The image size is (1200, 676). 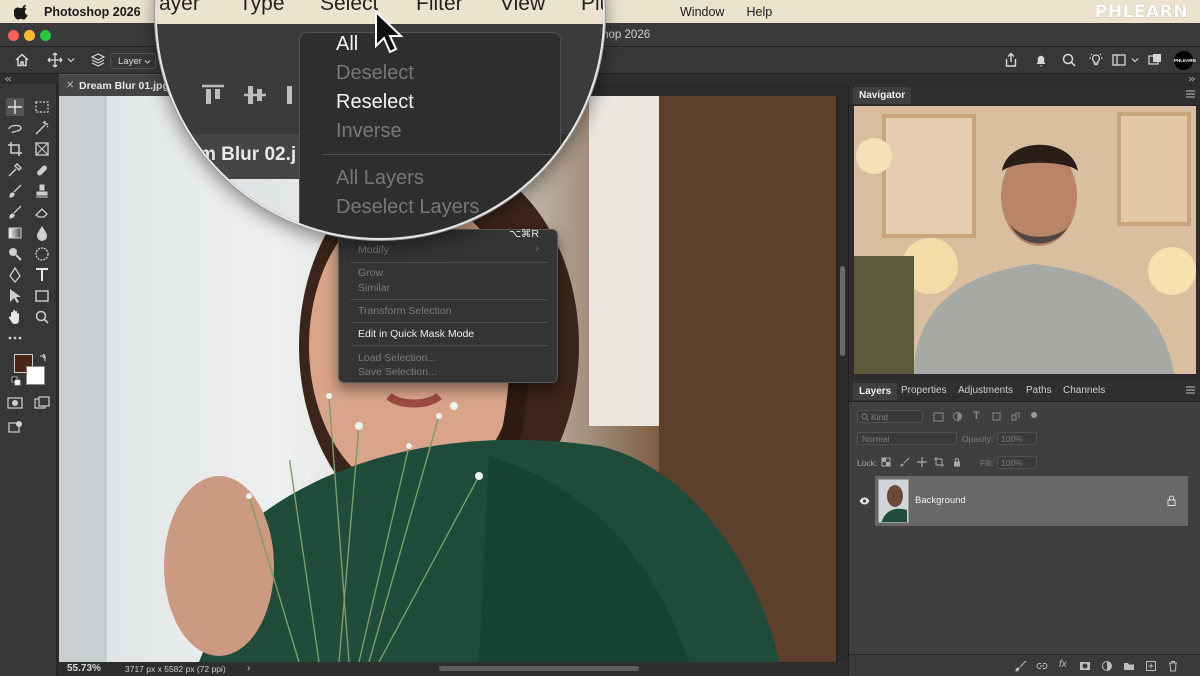 I want to click on screen-mode-icon, so click(x=42, y=403).